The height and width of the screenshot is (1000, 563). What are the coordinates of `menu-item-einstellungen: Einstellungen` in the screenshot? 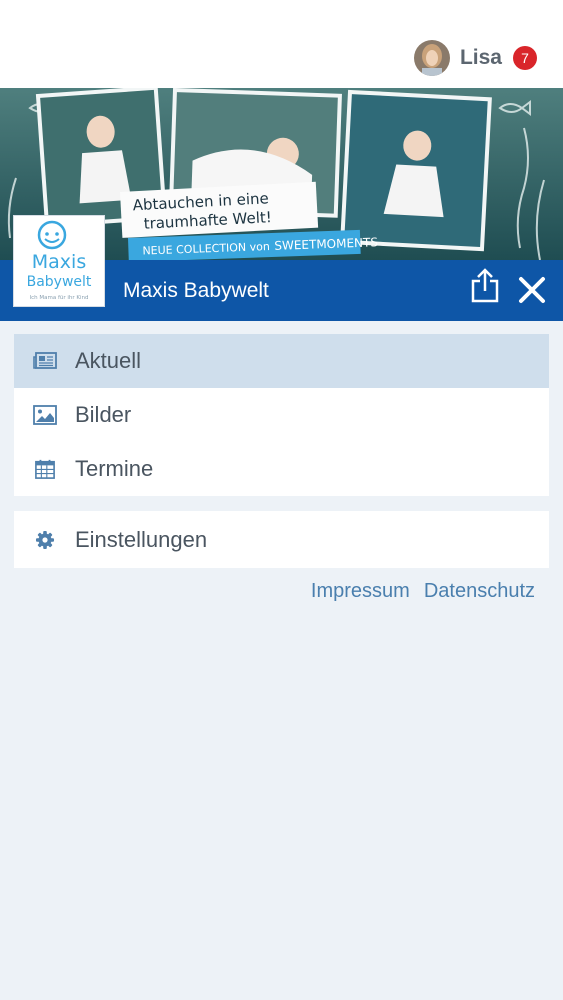 It's located at (281, 540).